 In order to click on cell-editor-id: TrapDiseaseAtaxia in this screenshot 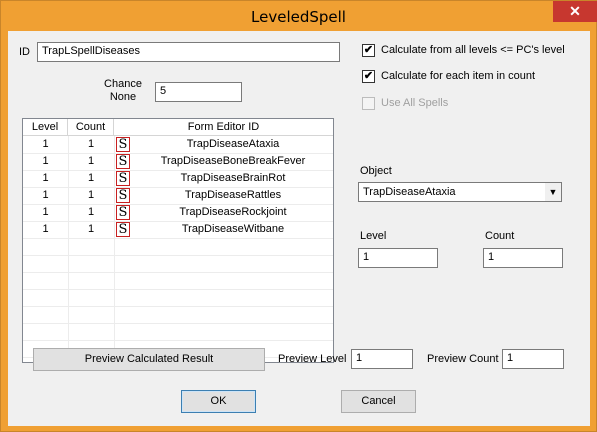, I will do `click(233, 144)`.